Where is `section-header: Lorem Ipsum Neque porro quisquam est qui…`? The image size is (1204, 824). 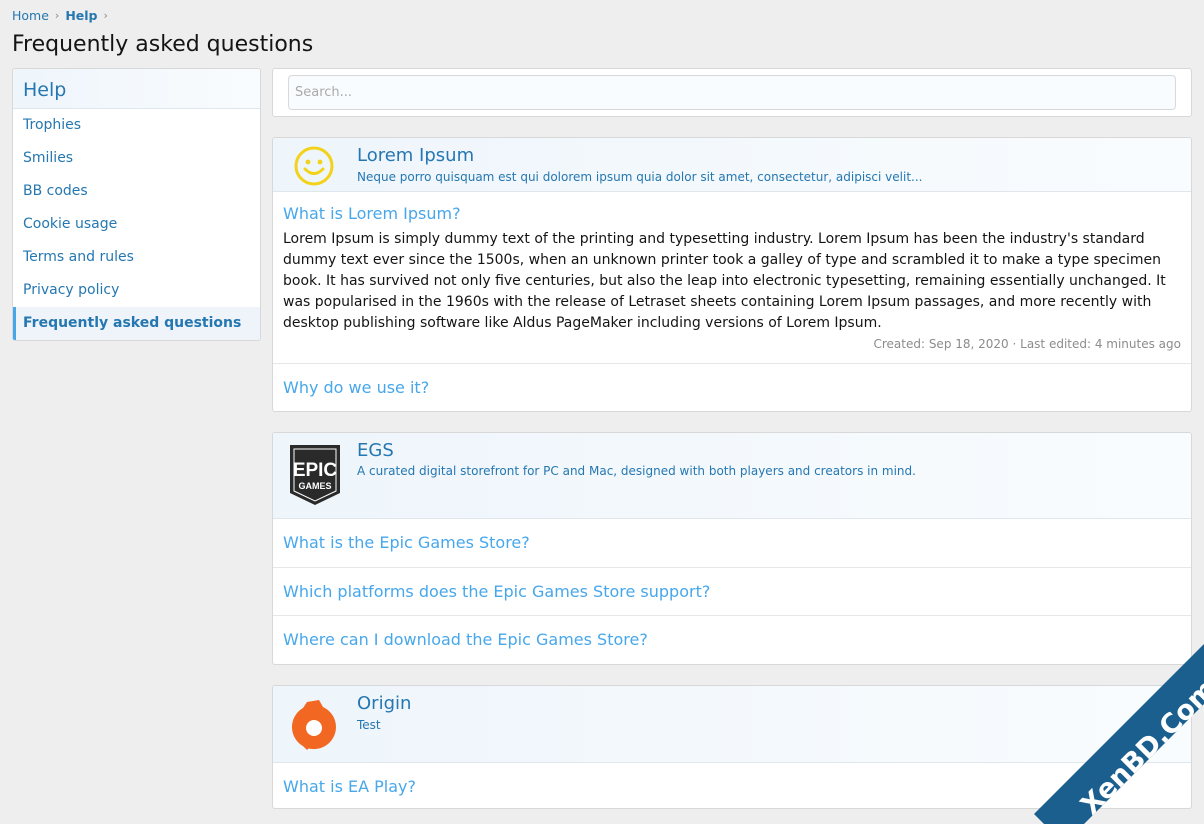
section-header: Lorem Ipsum Neque porro quisquam est qui… is located at coordinates (732, 165).